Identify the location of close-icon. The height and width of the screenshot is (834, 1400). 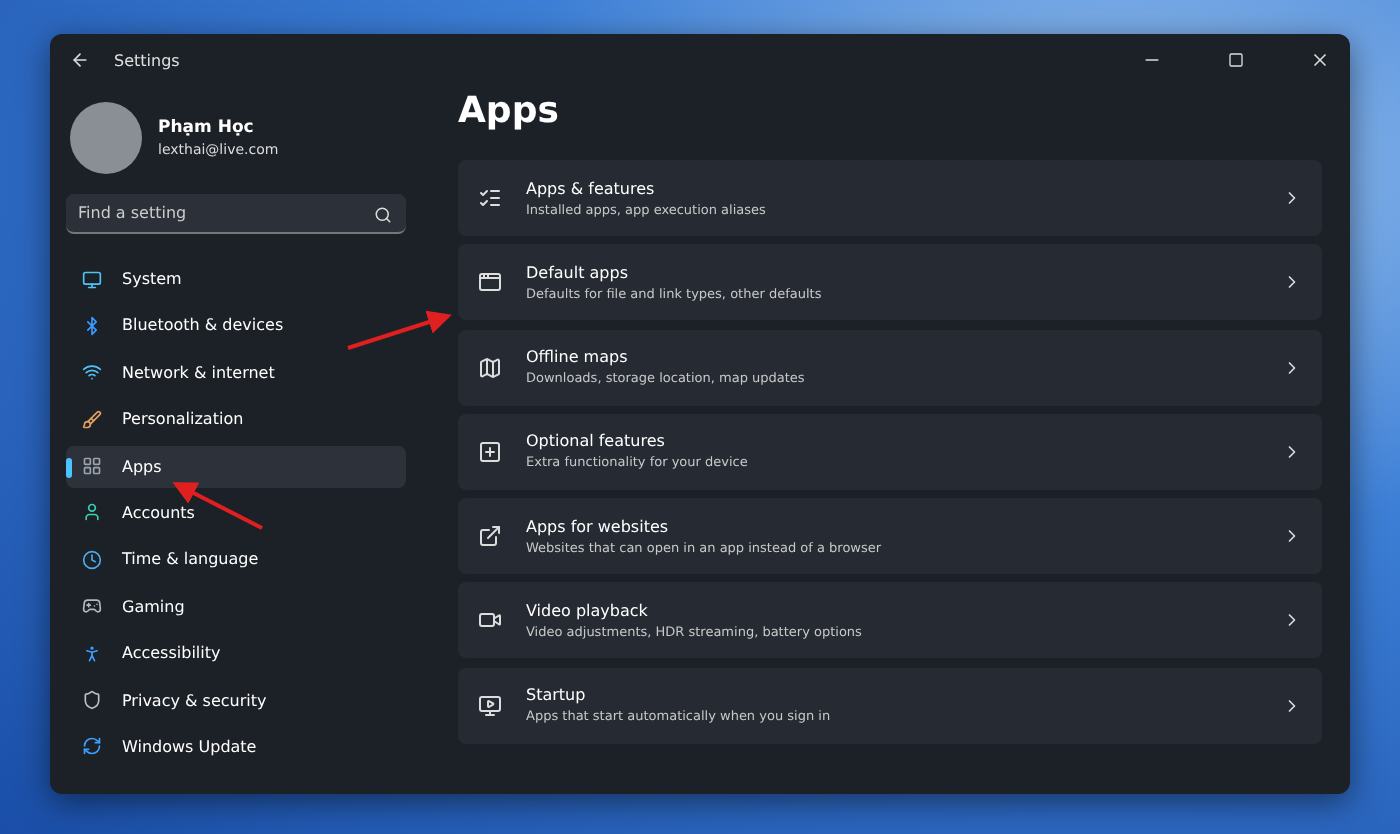
(1320, 60).